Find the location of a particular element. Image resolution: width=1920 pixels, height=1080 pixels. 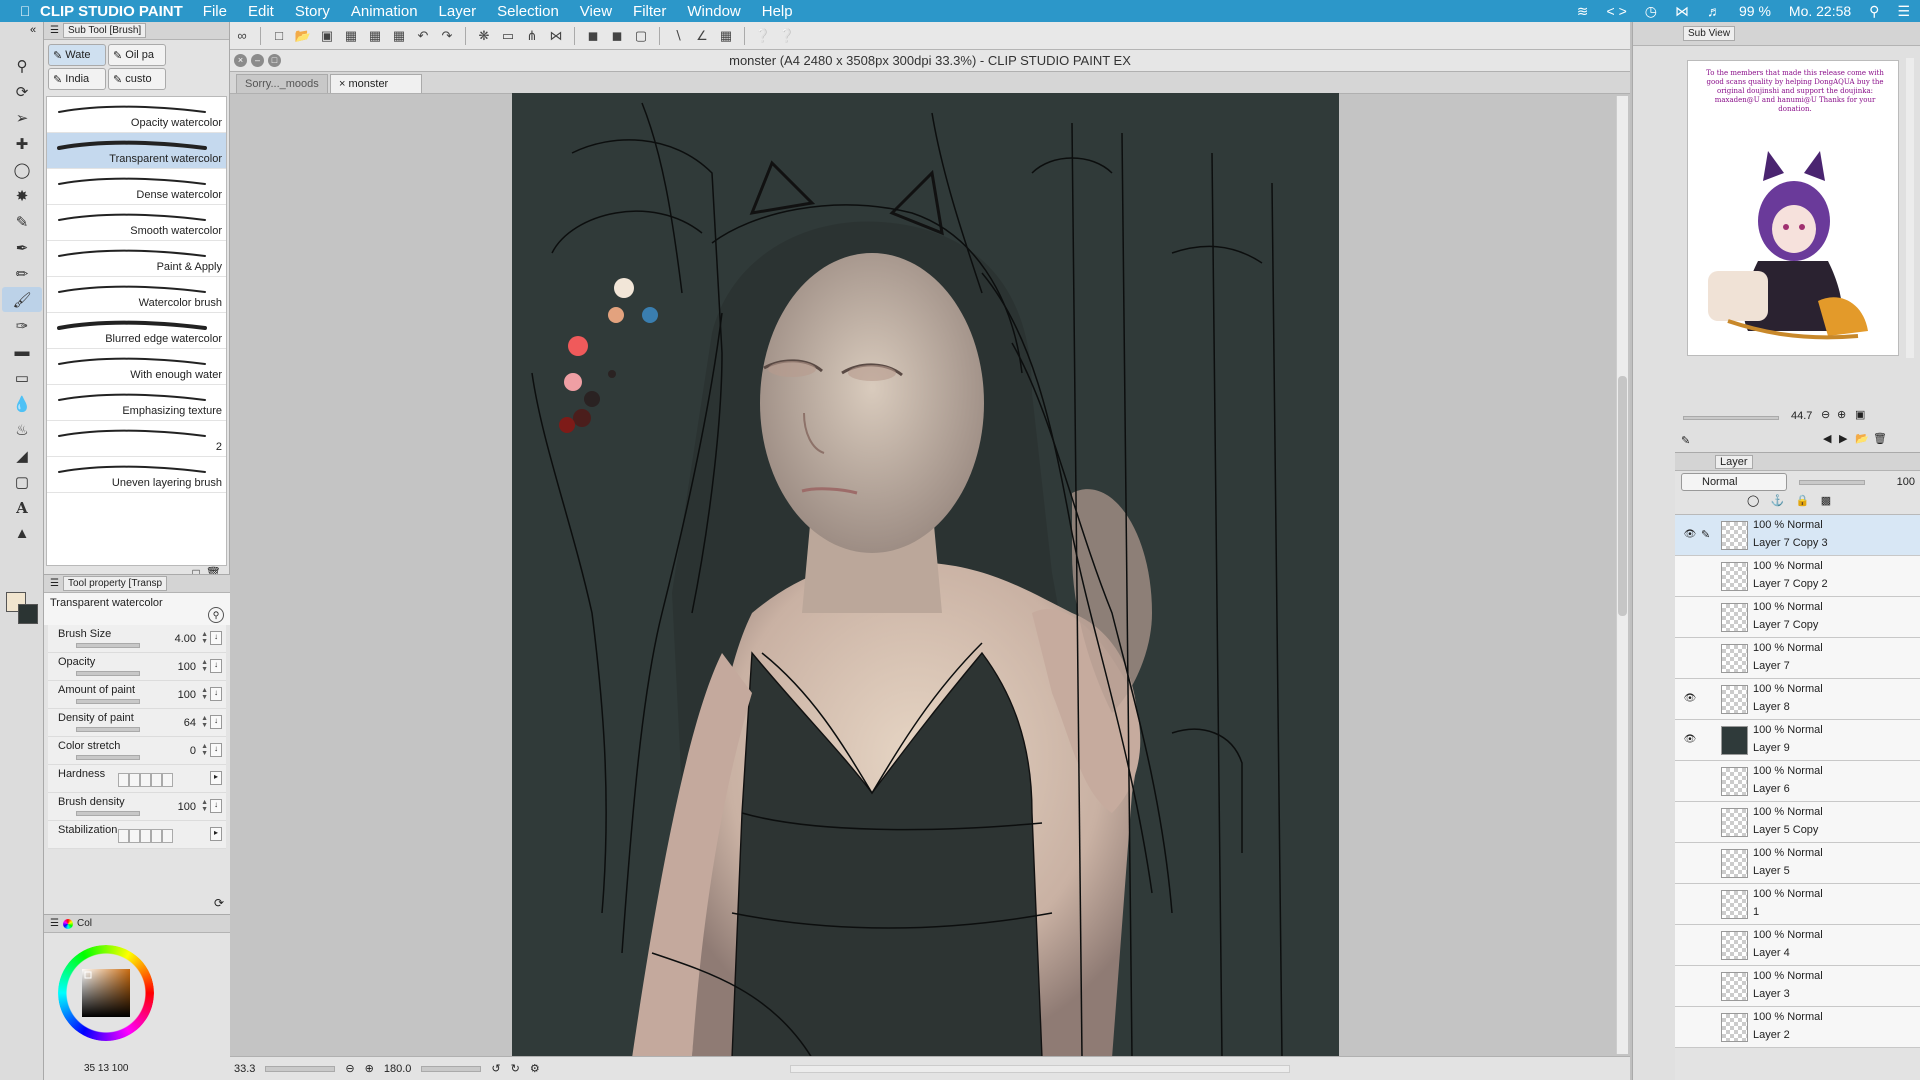

text-tool-icon: A is located at coordinates (22, 507).